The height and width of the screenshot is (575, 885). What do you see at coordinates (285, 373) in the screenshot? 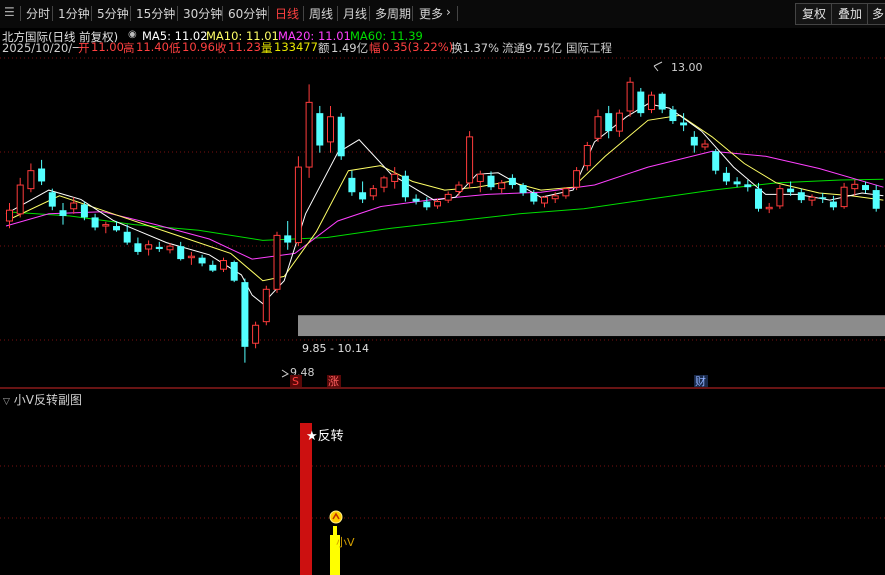
I see `low-mark-arrow` at bounding box center [285, 373].